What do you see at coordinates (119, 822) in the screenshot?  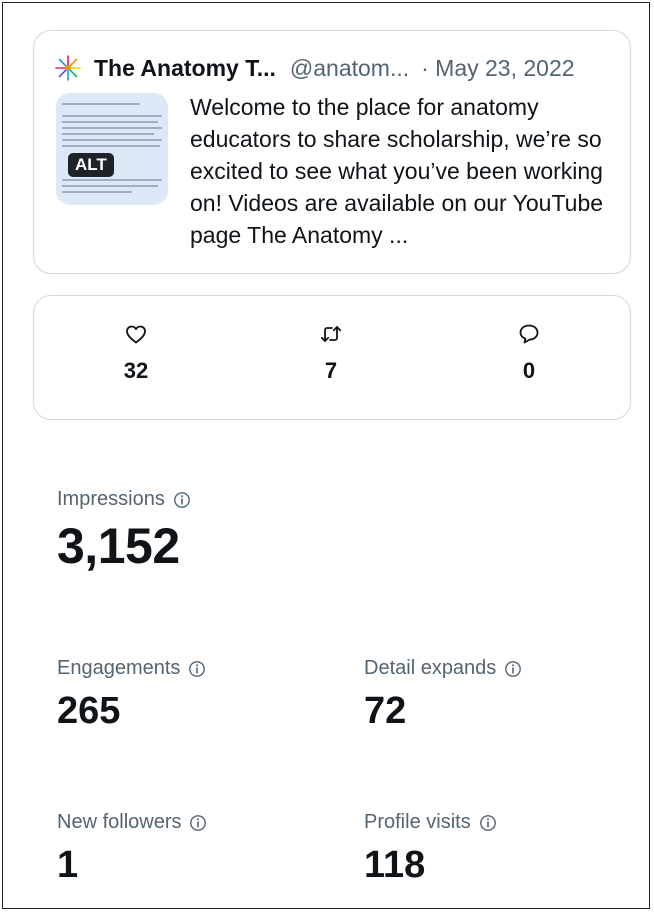 I see `new-followers-label: New followers` at bounding box center [119, 822].